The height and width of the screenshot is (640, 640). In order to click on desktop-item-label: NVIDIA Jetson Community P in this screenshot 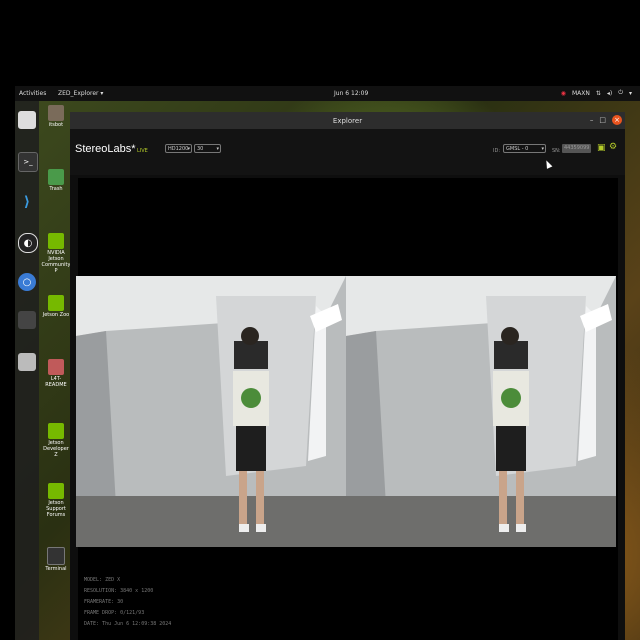, I will do `click(56, 262)`.